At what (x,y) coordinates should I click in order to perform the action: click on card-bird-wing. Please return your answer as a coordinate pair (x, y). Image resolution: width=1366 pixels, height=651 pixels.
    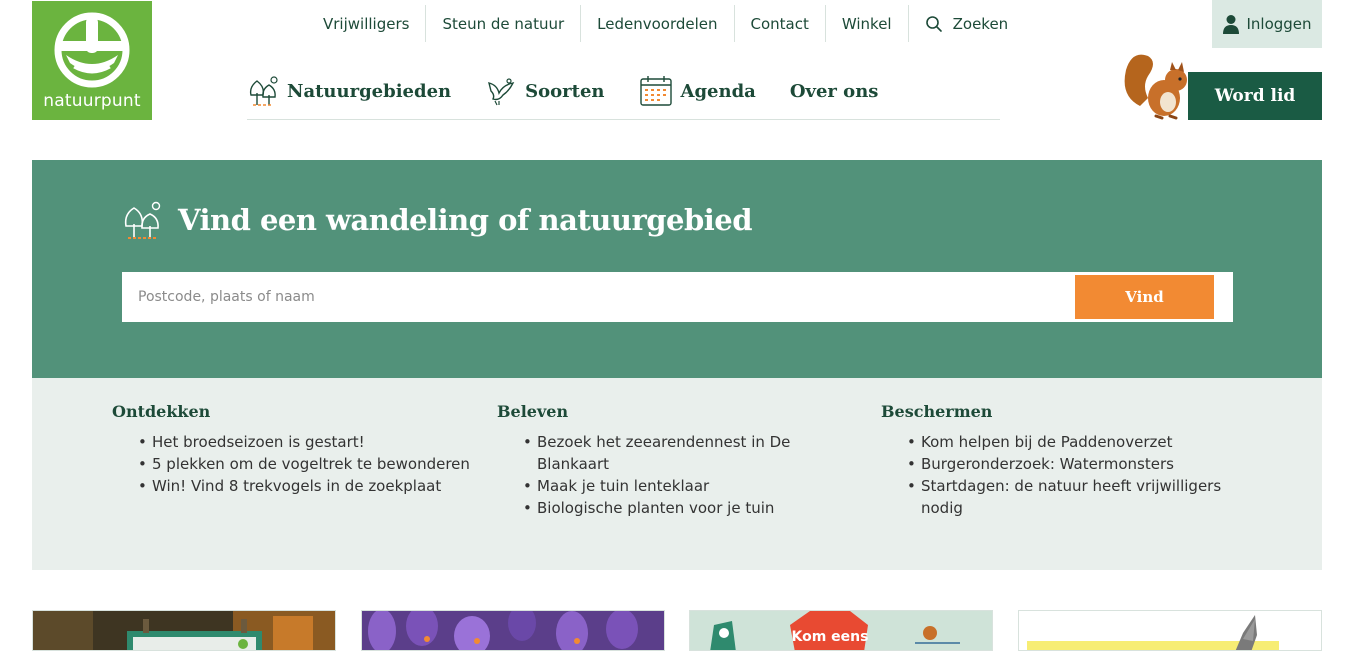
    Looking at the image, I should click on (1170, 630).